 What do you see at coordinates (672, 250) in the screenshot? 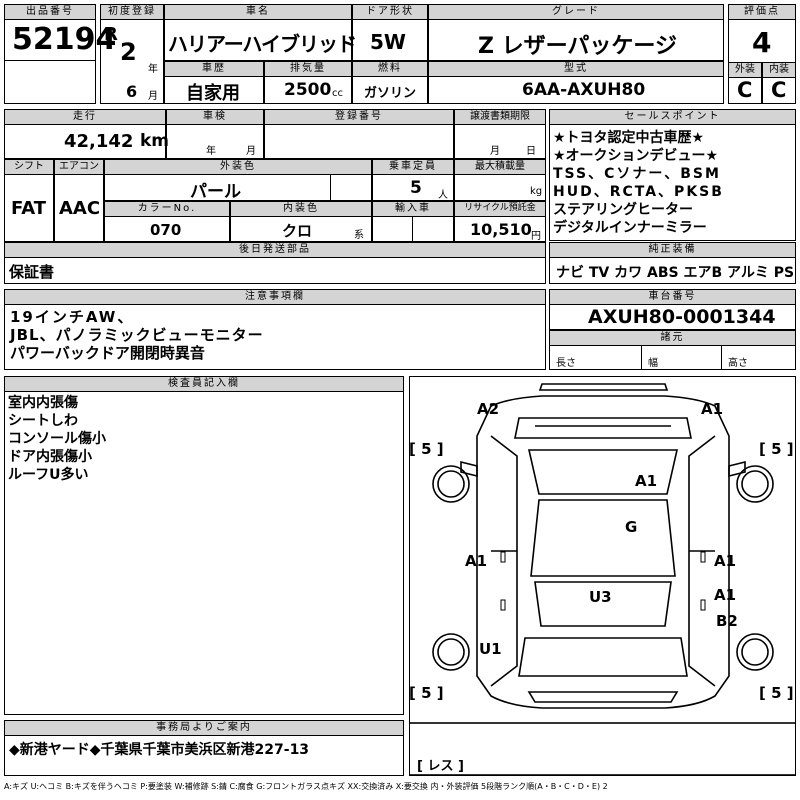
I see `equipment-label: 純正装備` at bounding box center [672, 250].